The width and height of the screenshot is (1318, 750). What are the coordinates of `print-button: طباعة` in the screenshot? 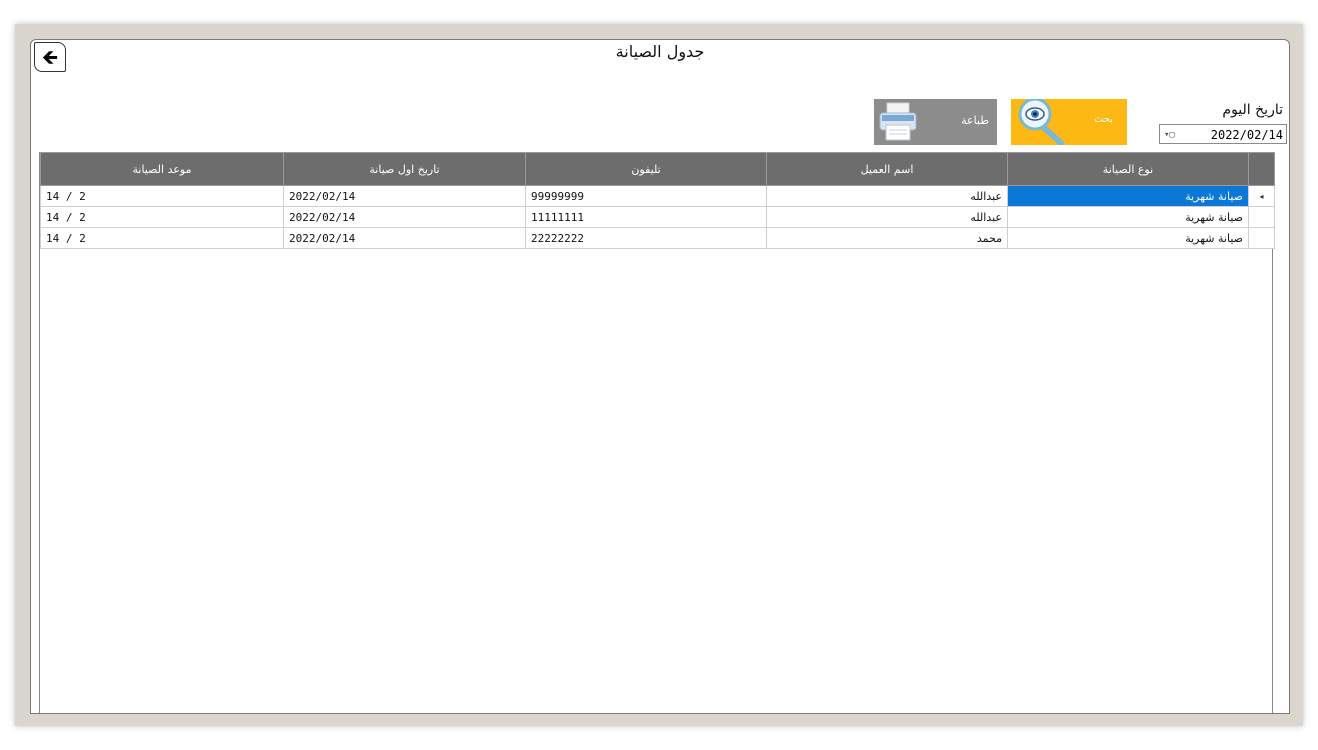 It's located at (935, 122).